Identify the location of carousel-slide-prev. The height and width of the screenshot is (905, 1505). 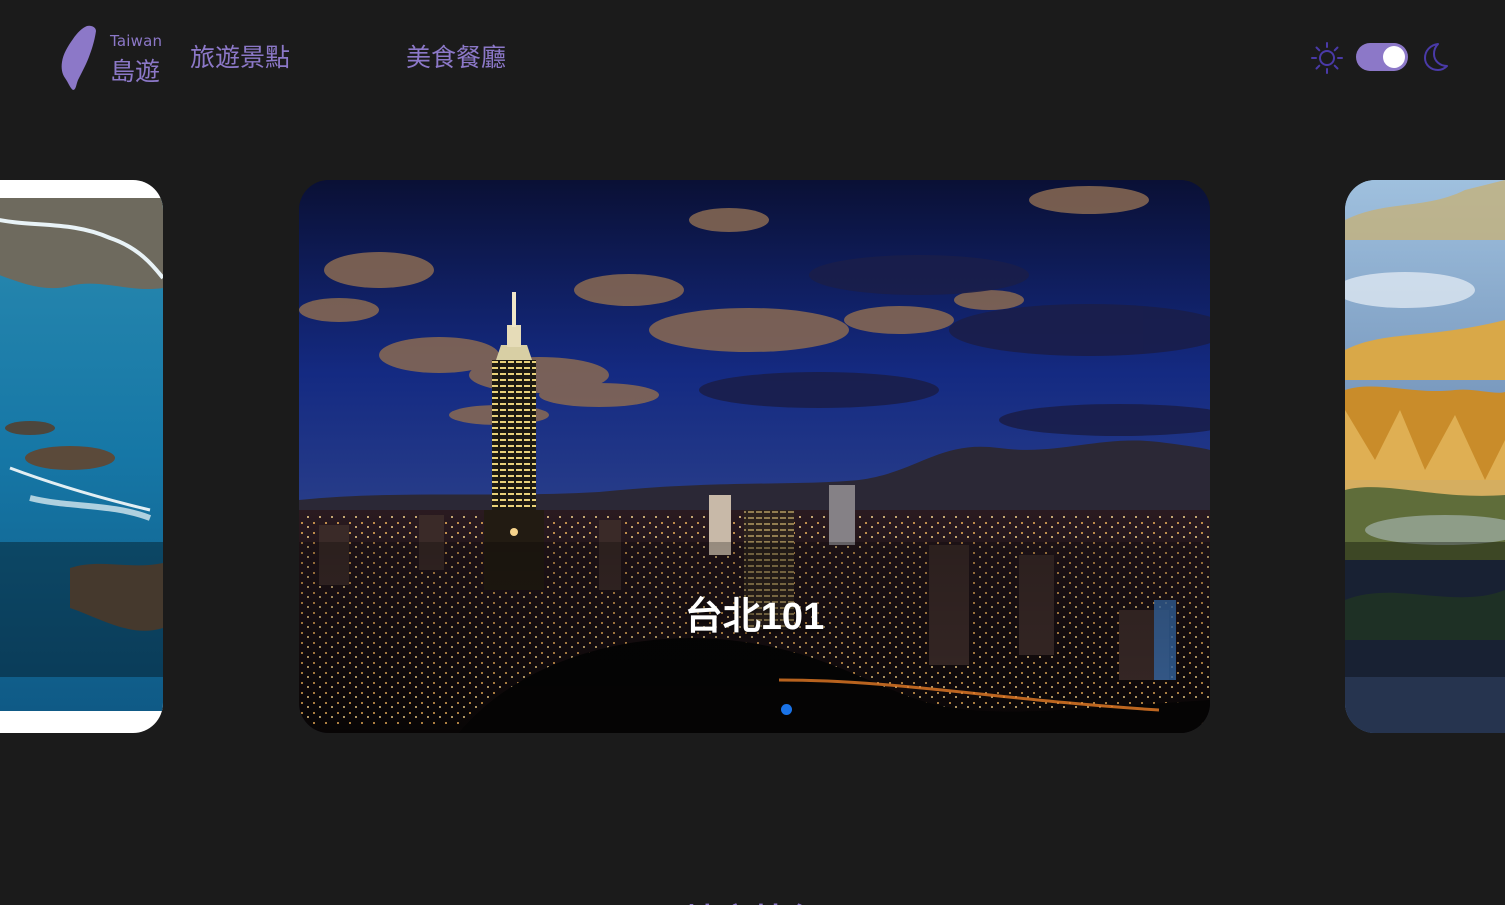
(81, 456).